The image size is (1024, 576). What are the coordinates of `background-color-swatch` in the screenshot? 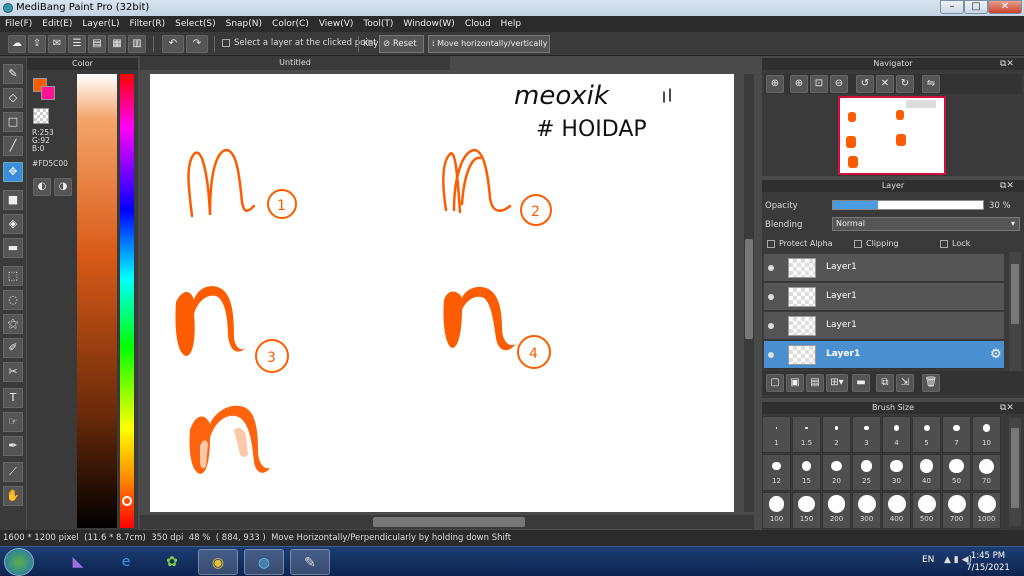 It's located at (48, 93).